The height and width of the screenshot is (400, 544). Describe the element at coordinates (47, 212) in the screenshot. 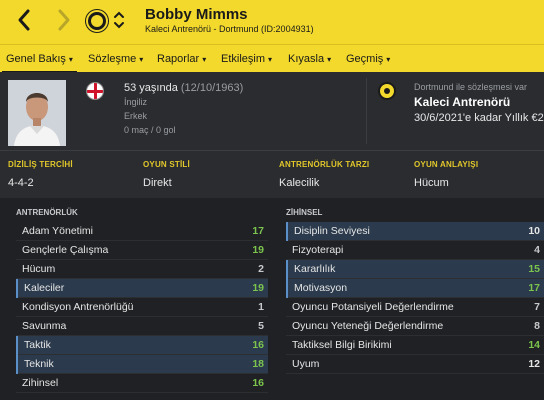

I see `coaching-group-title: ANTRENÖRLÜK` at that location.